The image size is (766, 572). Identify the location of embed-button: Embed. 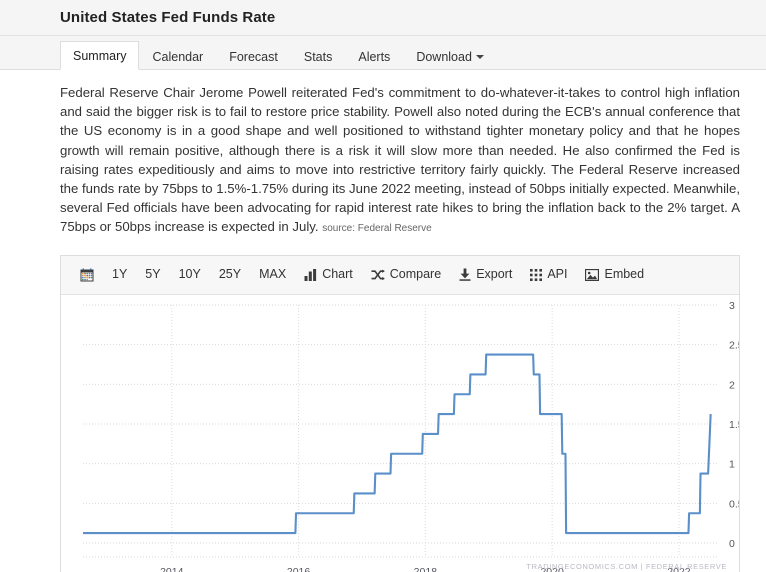
(614, 274).